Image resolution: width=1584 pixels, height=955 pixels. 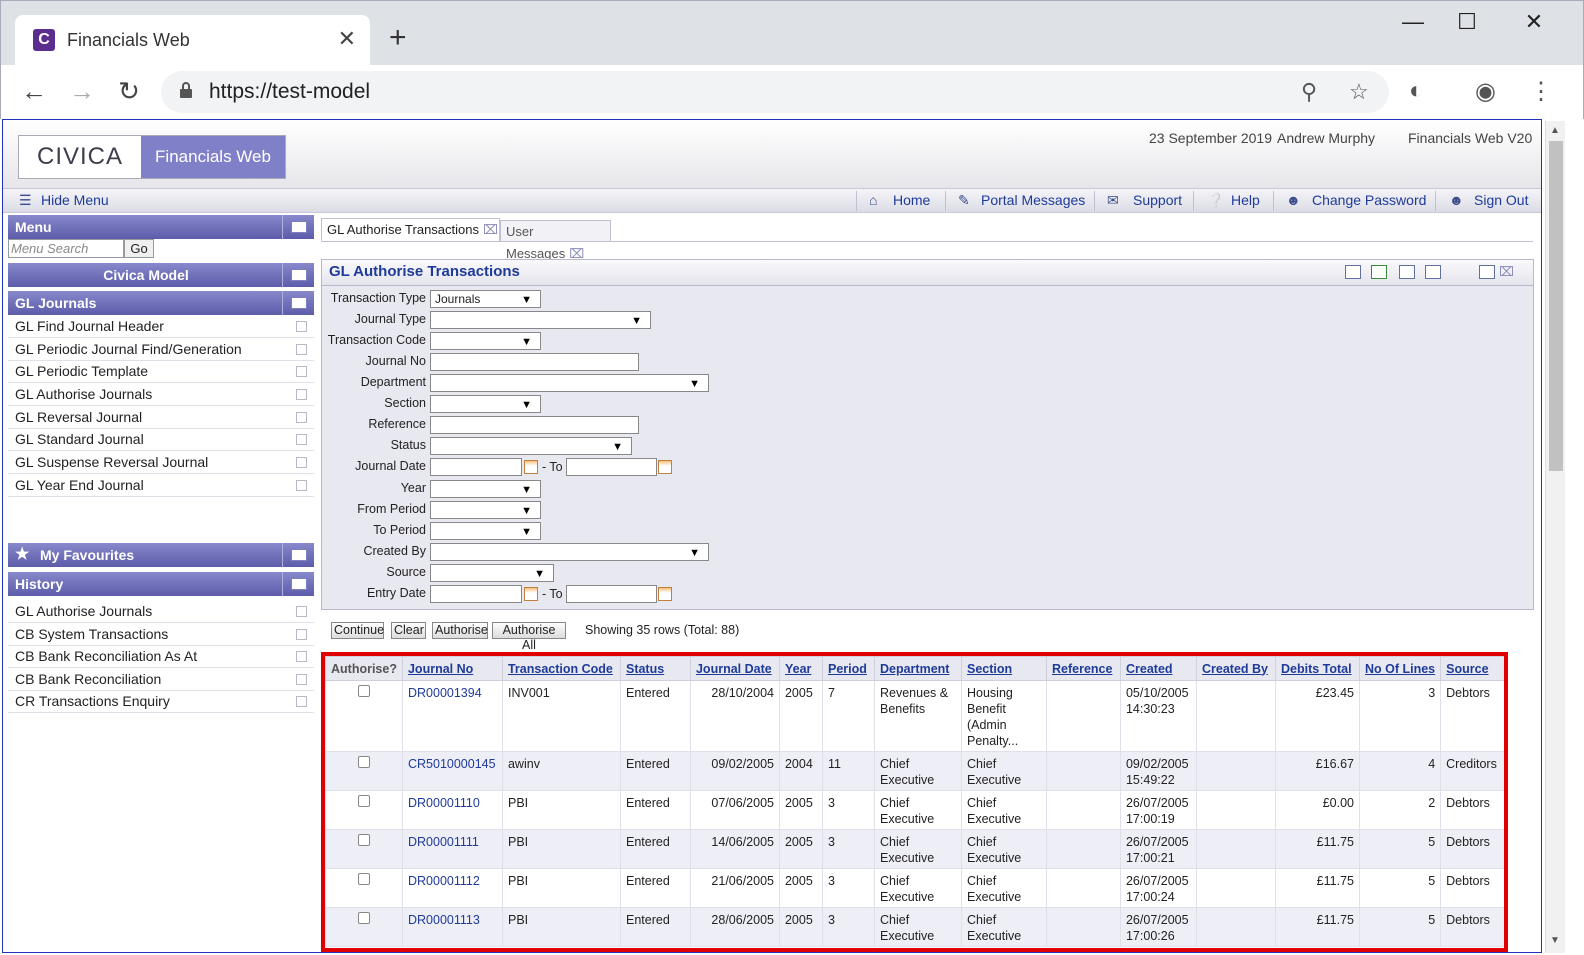 I want to click on sidebar-item: GL Find Journal Header, so click(x=161, y=327).